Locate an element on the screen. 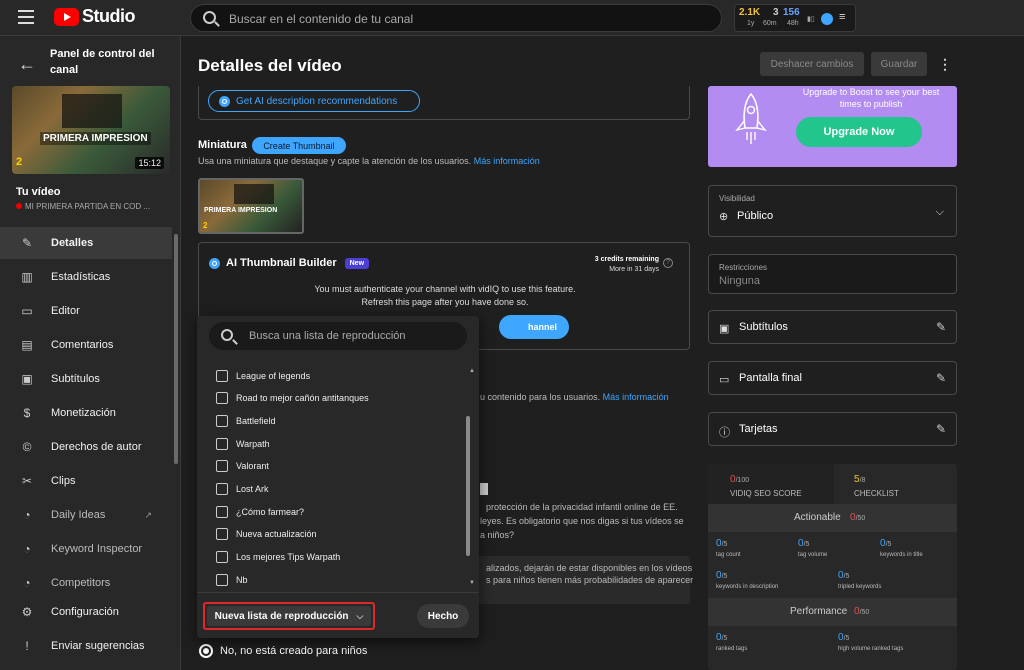 This screenshot has width=1024, height=670. sidebar-item-clips: ✂ Clips is located at coordinates (86, 481).